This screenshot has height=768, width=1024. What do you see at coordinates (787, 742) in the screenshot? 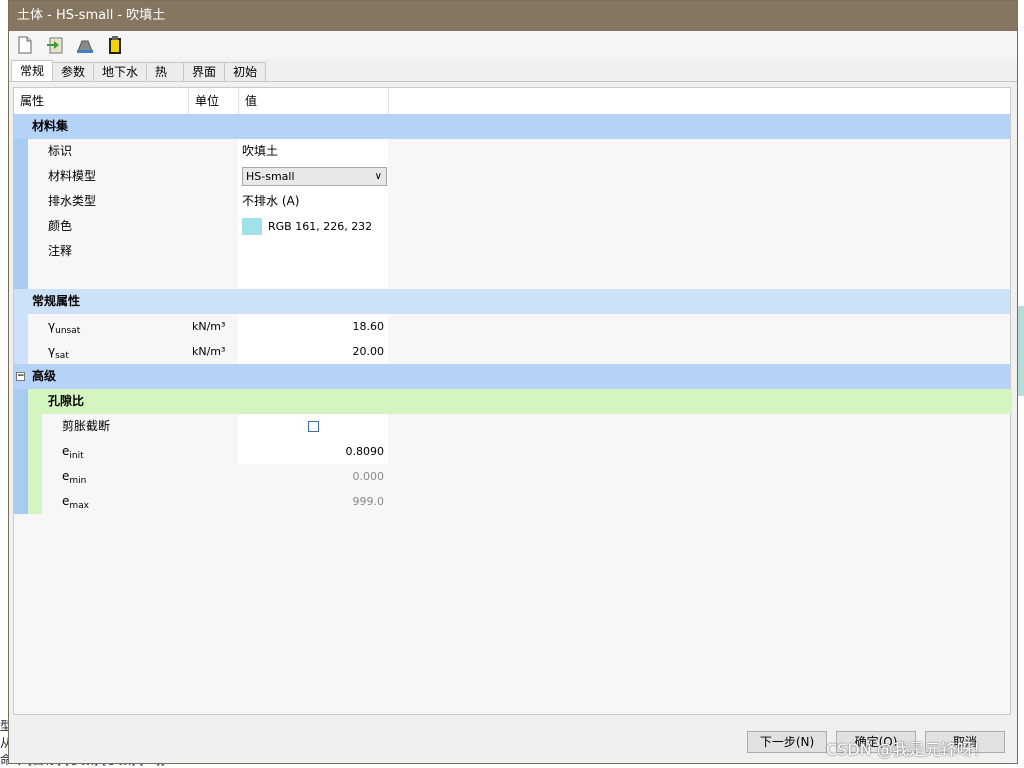
I see `next-button: 下一步(N)` at bounding box center [787, 742].